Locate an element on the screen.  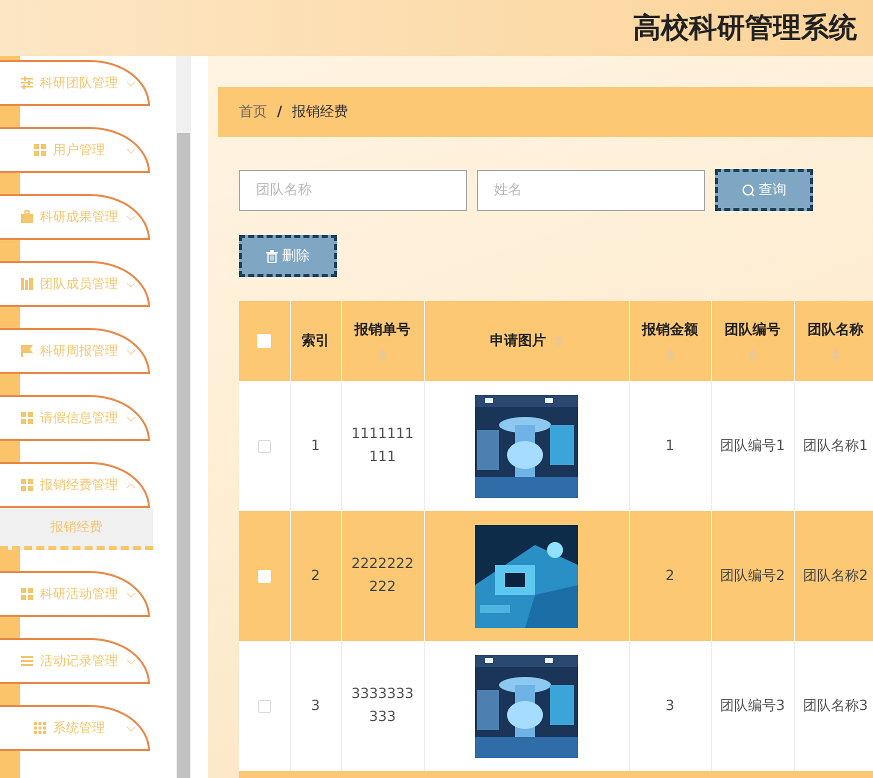
search-field: 姓名 is located at coordinates (591, 190).